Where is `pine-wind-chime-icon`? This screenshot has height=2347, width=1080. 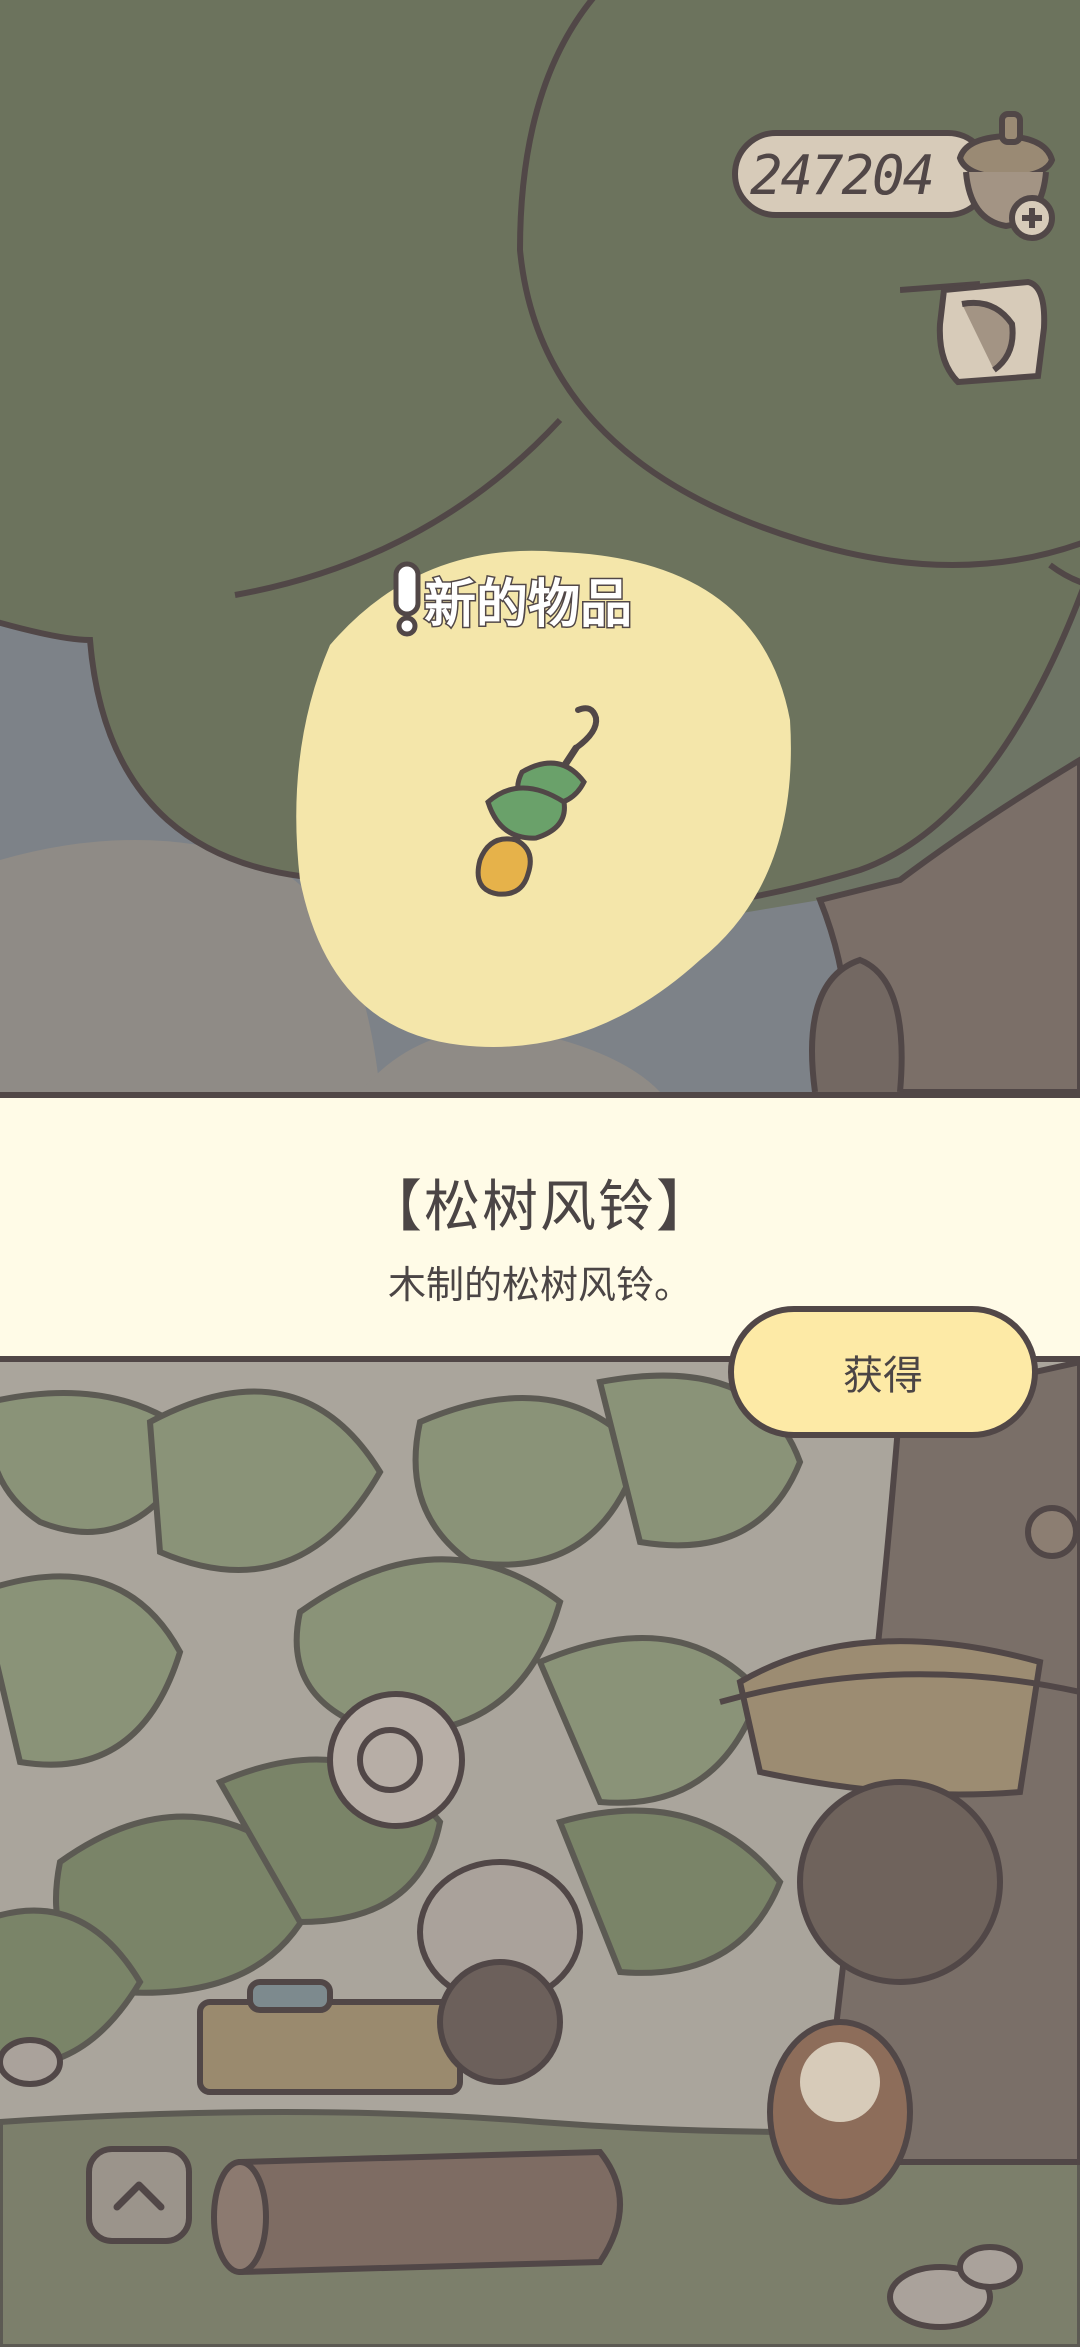
pine-wind-chime-icon is located at coordinates (537, 801).